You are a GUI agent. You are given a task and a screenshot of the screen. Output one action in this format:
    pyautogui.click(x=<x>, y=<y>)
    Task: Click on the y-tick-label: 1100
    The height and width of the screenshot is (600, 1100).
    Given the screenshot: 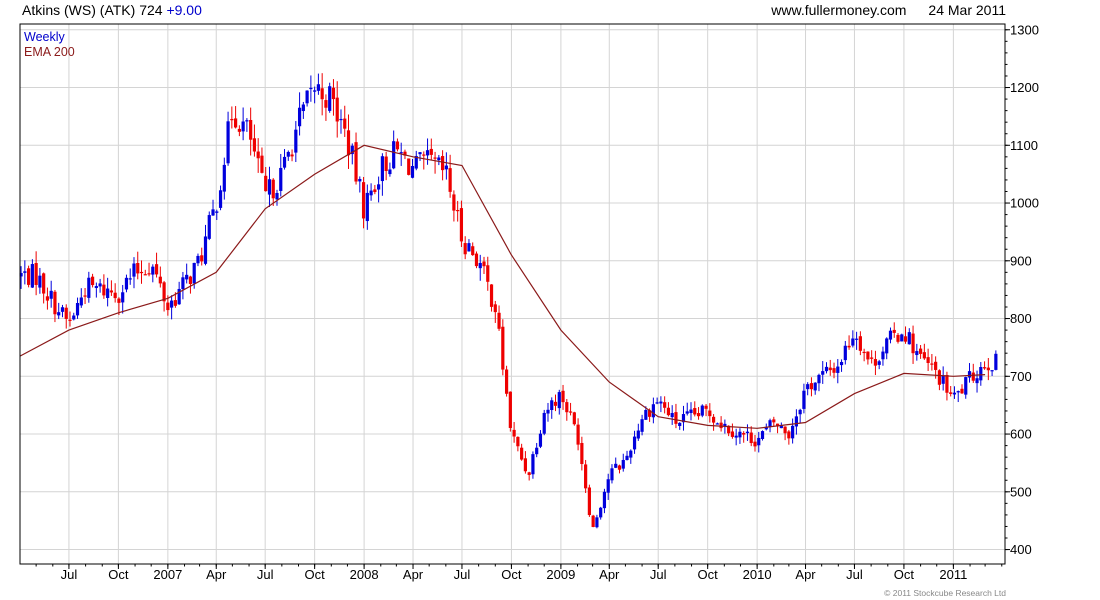 What is the action you would take?
    pyautogui.click(x=1024, y=145)
    